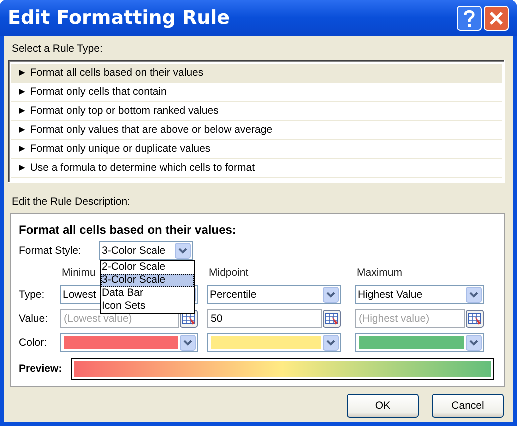 This screenshot has width=517, height=426. I want to click on column-heading: Maximum, so click(380, 273).